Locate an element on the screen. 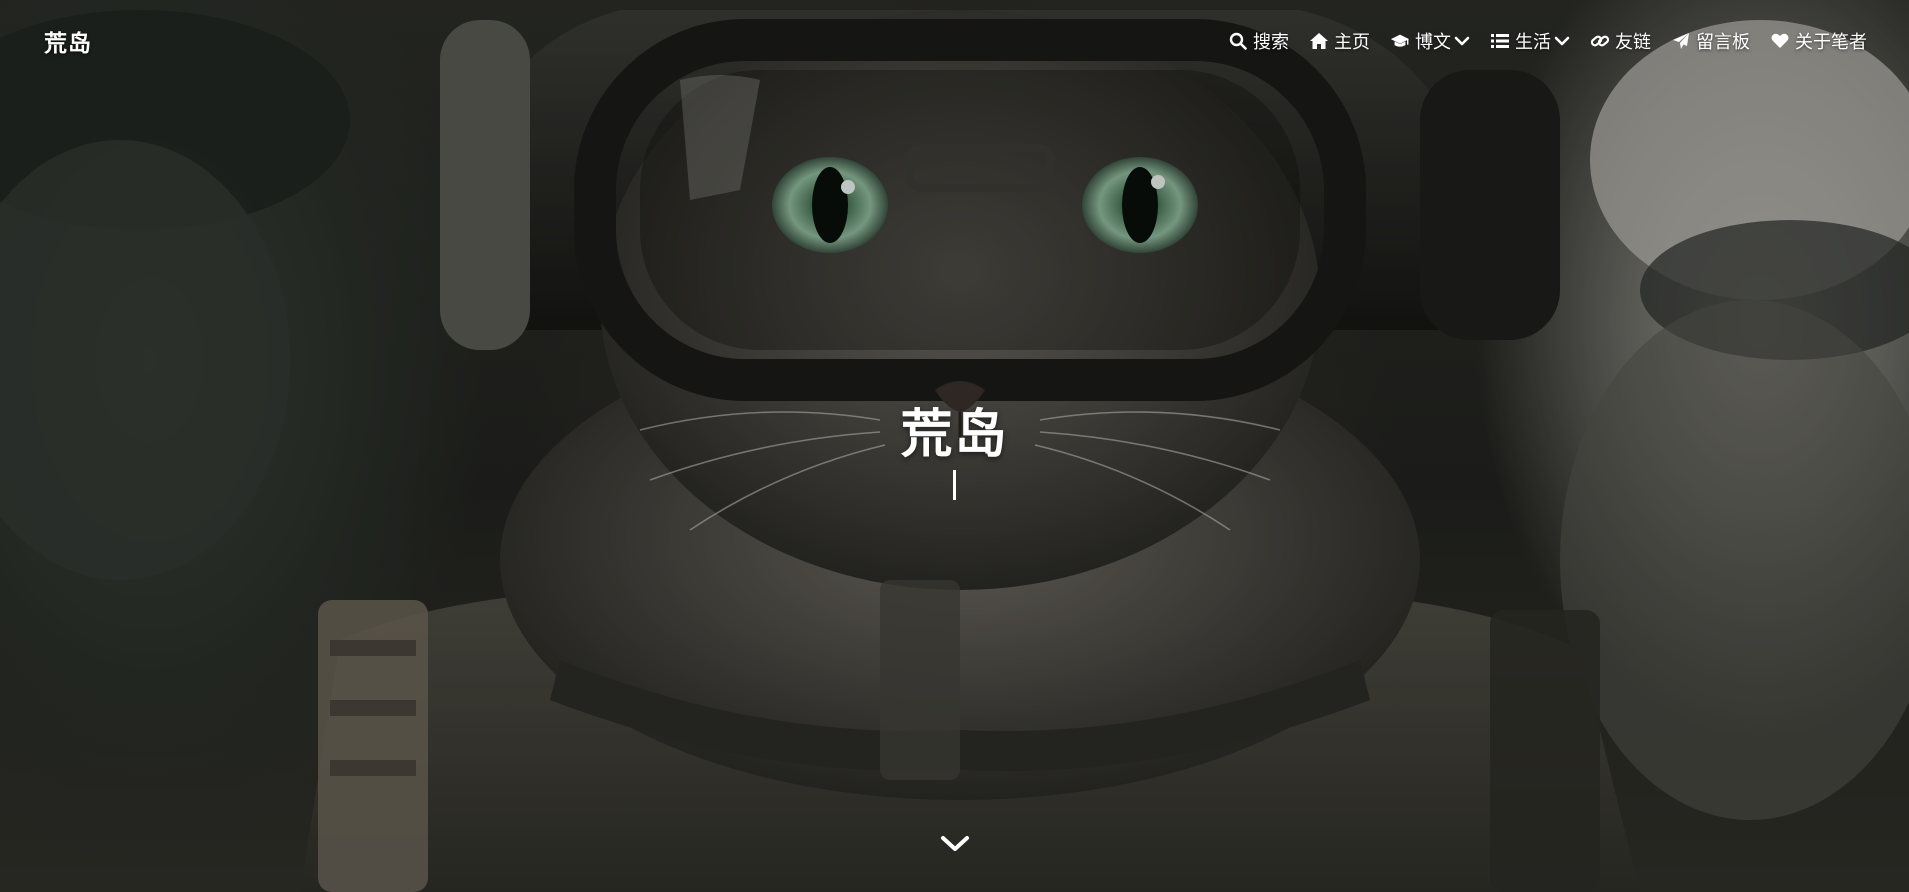  nav-item-friends: 友链 is located at coordinates (1620, 41).